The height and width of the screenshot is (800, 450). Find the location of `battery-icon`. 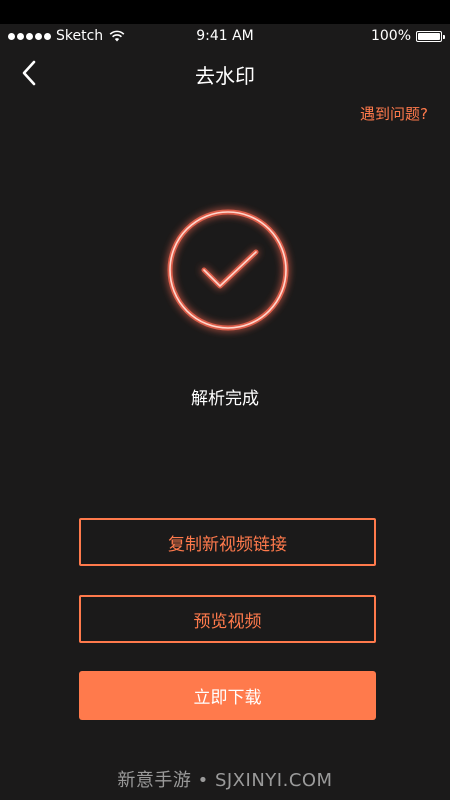

battery-icon is located at coordinates (430, 36).